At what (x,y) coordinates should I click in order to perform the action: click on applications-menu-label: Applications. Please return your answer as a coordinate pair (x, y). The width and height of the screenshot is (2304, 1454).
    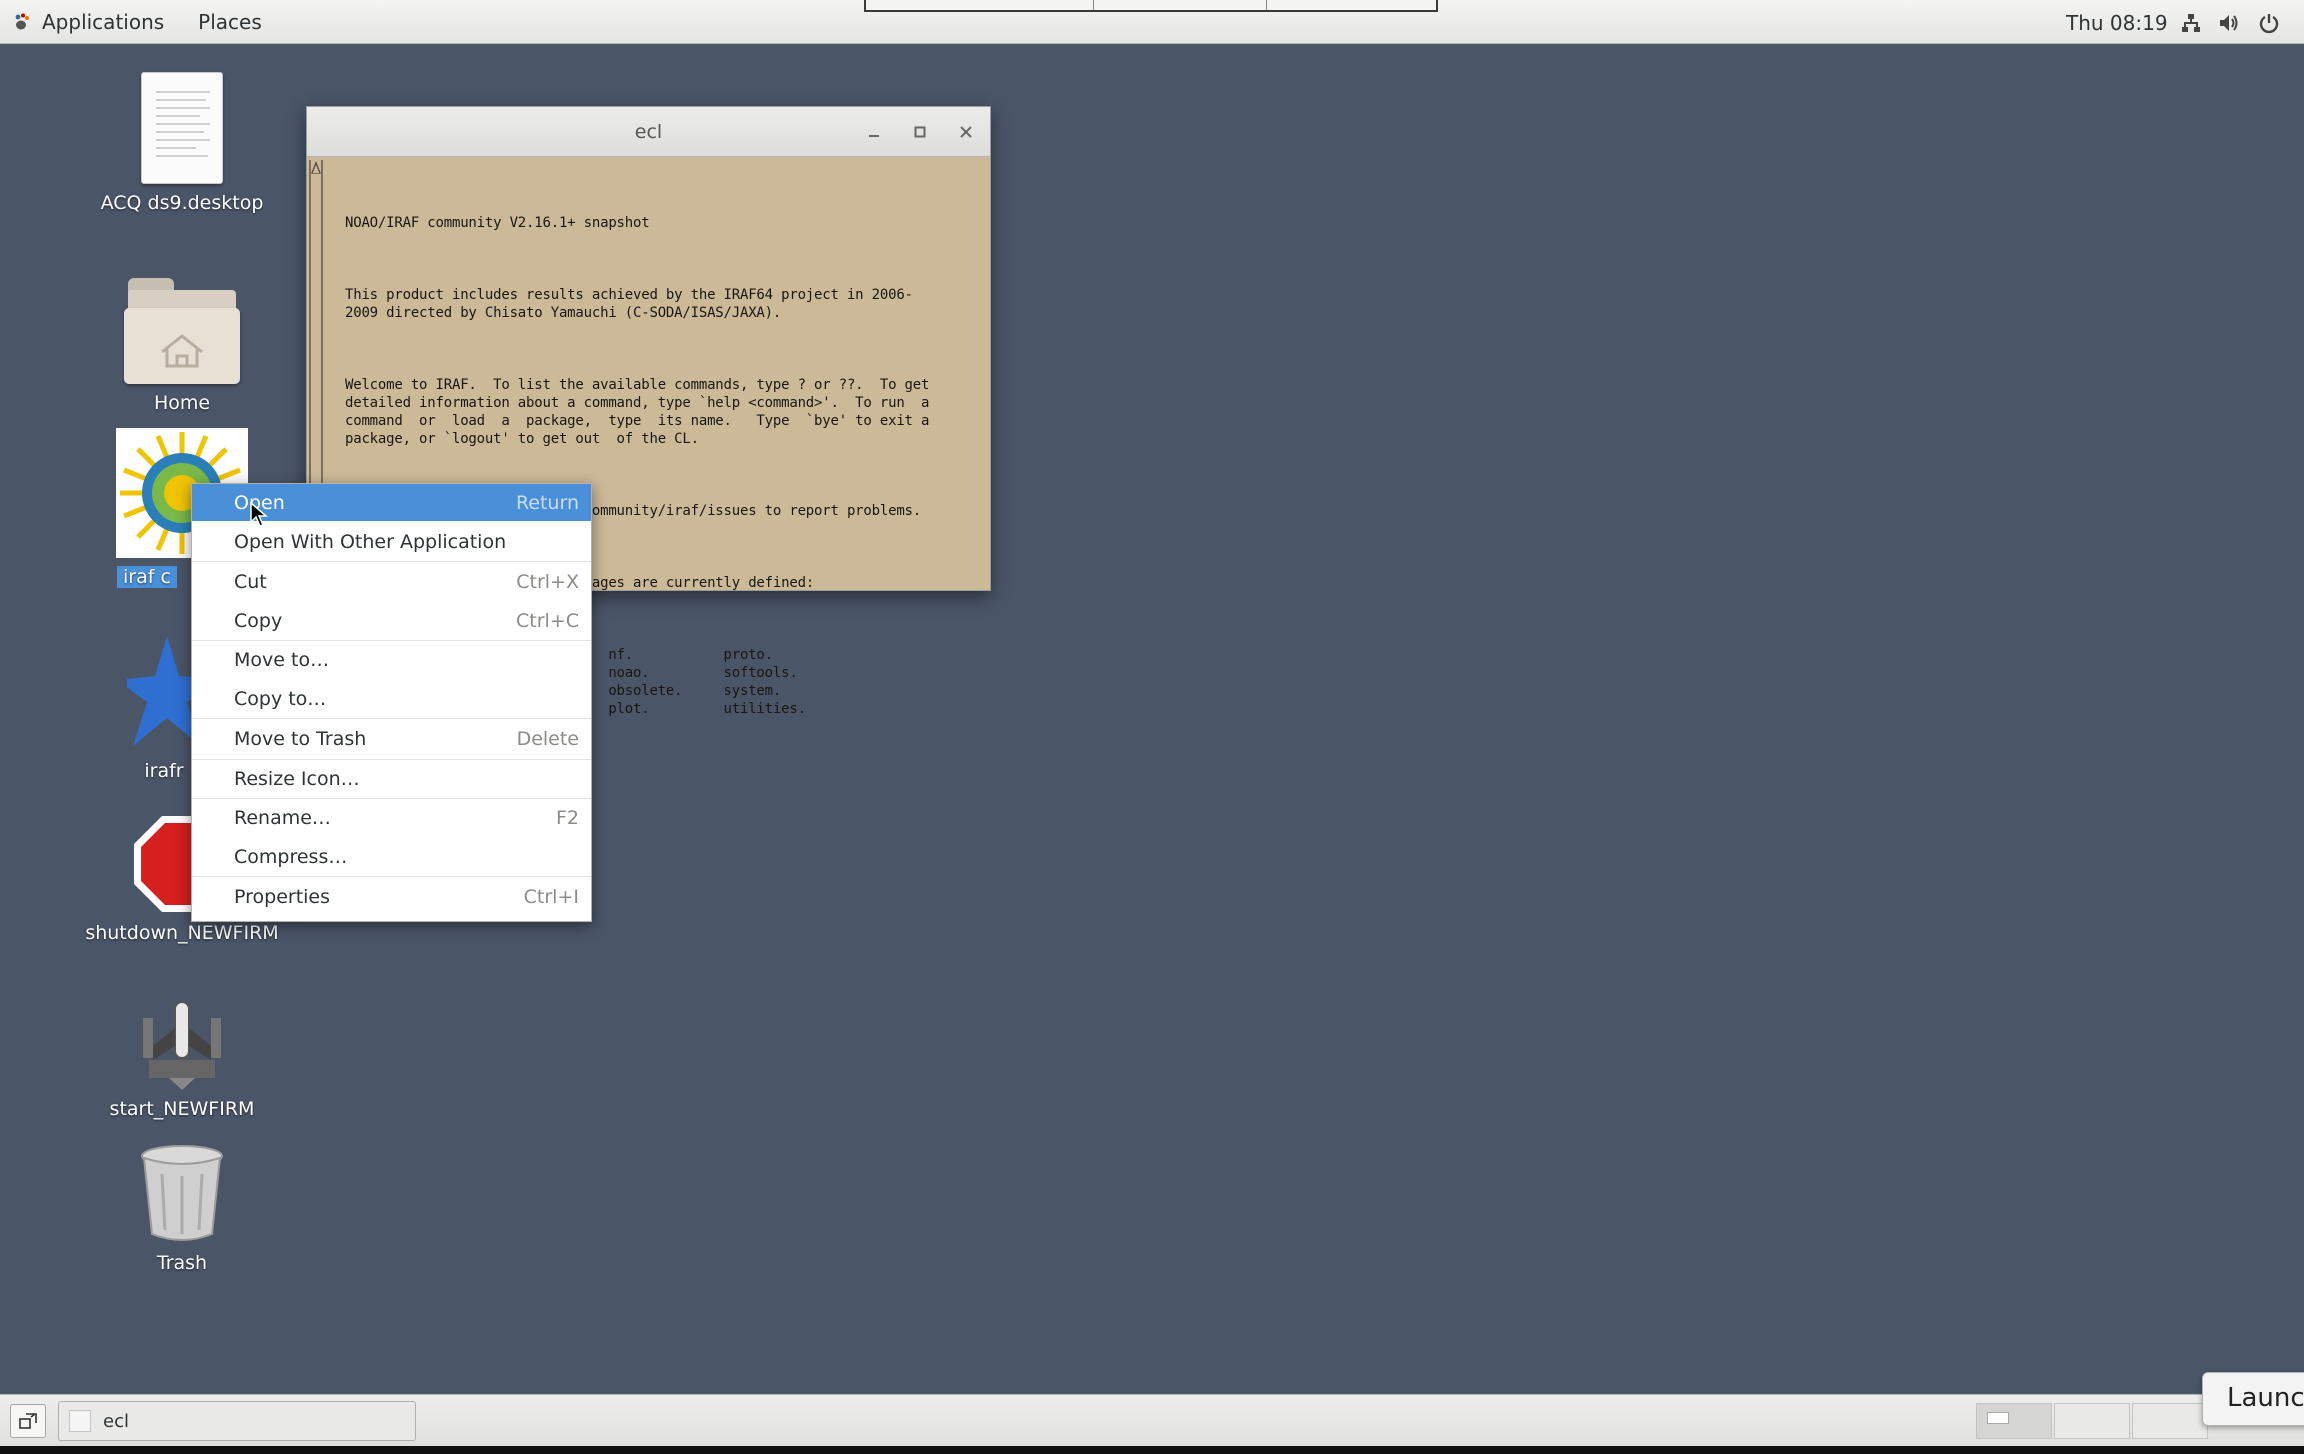
    Looking at the image, I should click on (103, 21).